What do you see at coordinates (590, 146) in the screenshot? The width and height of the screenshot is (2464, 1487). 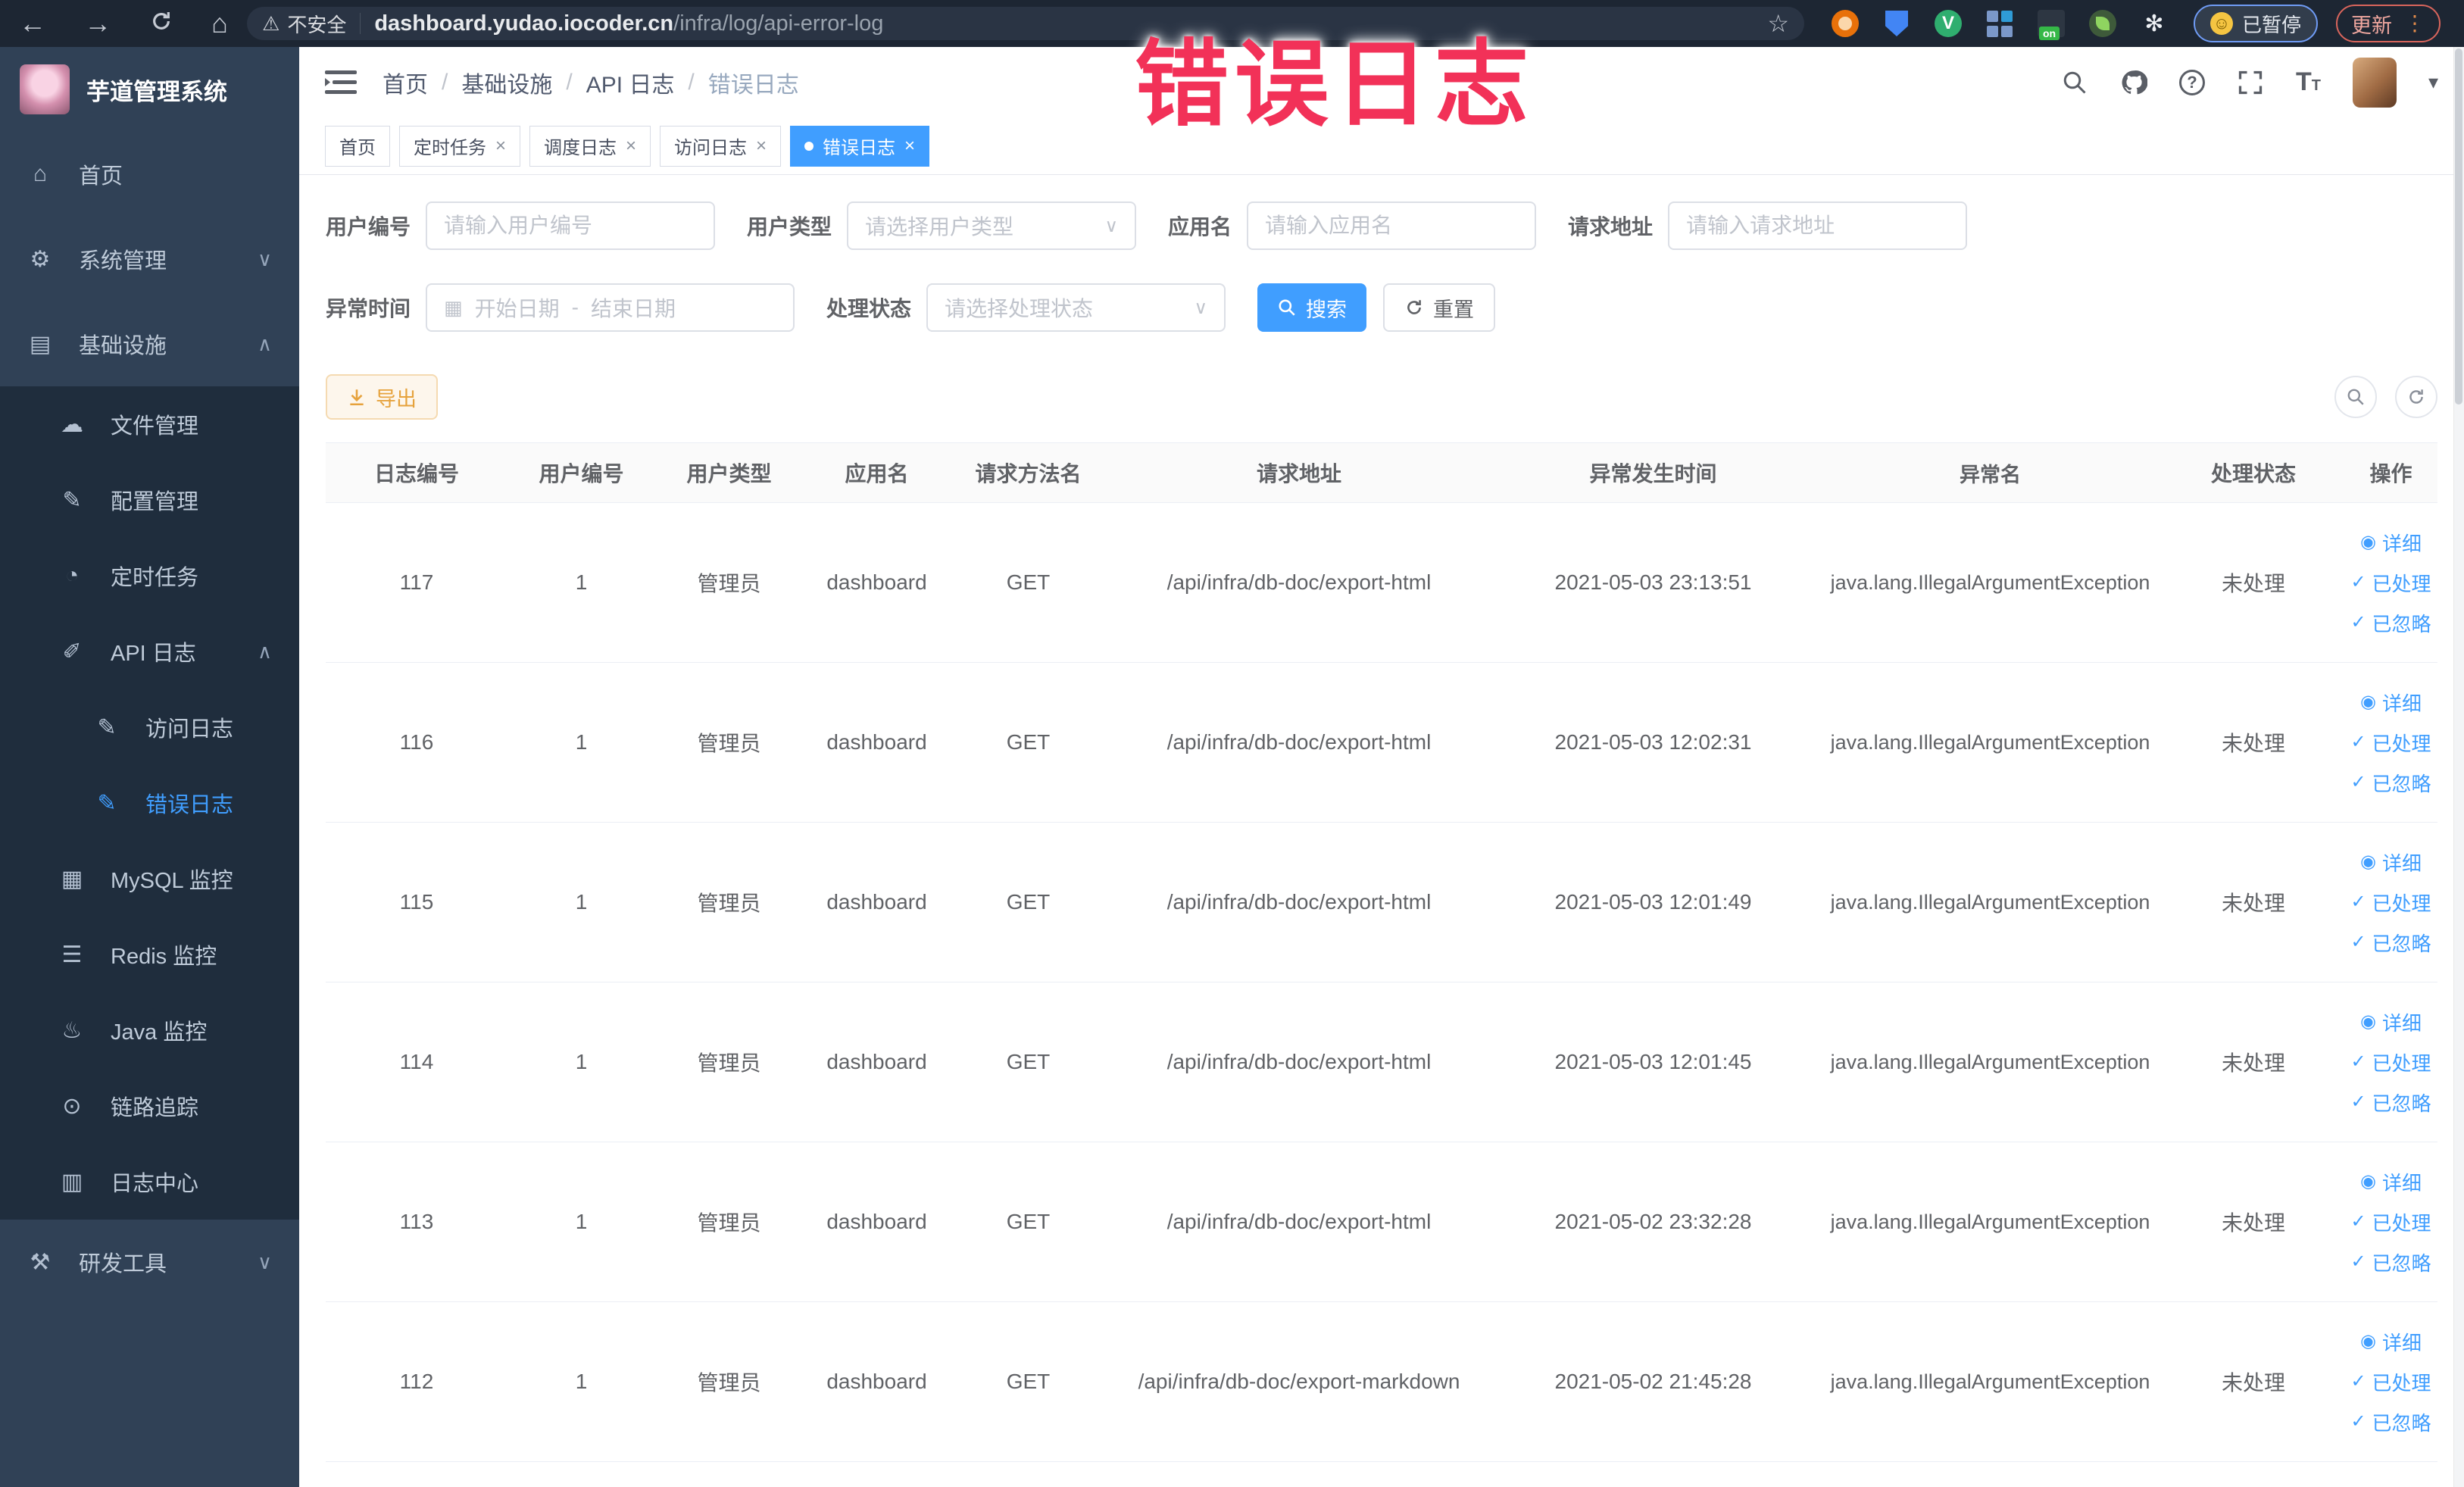 I see `tab-schedule-log: 调度日志 ×` at bounding box center [590, 146].